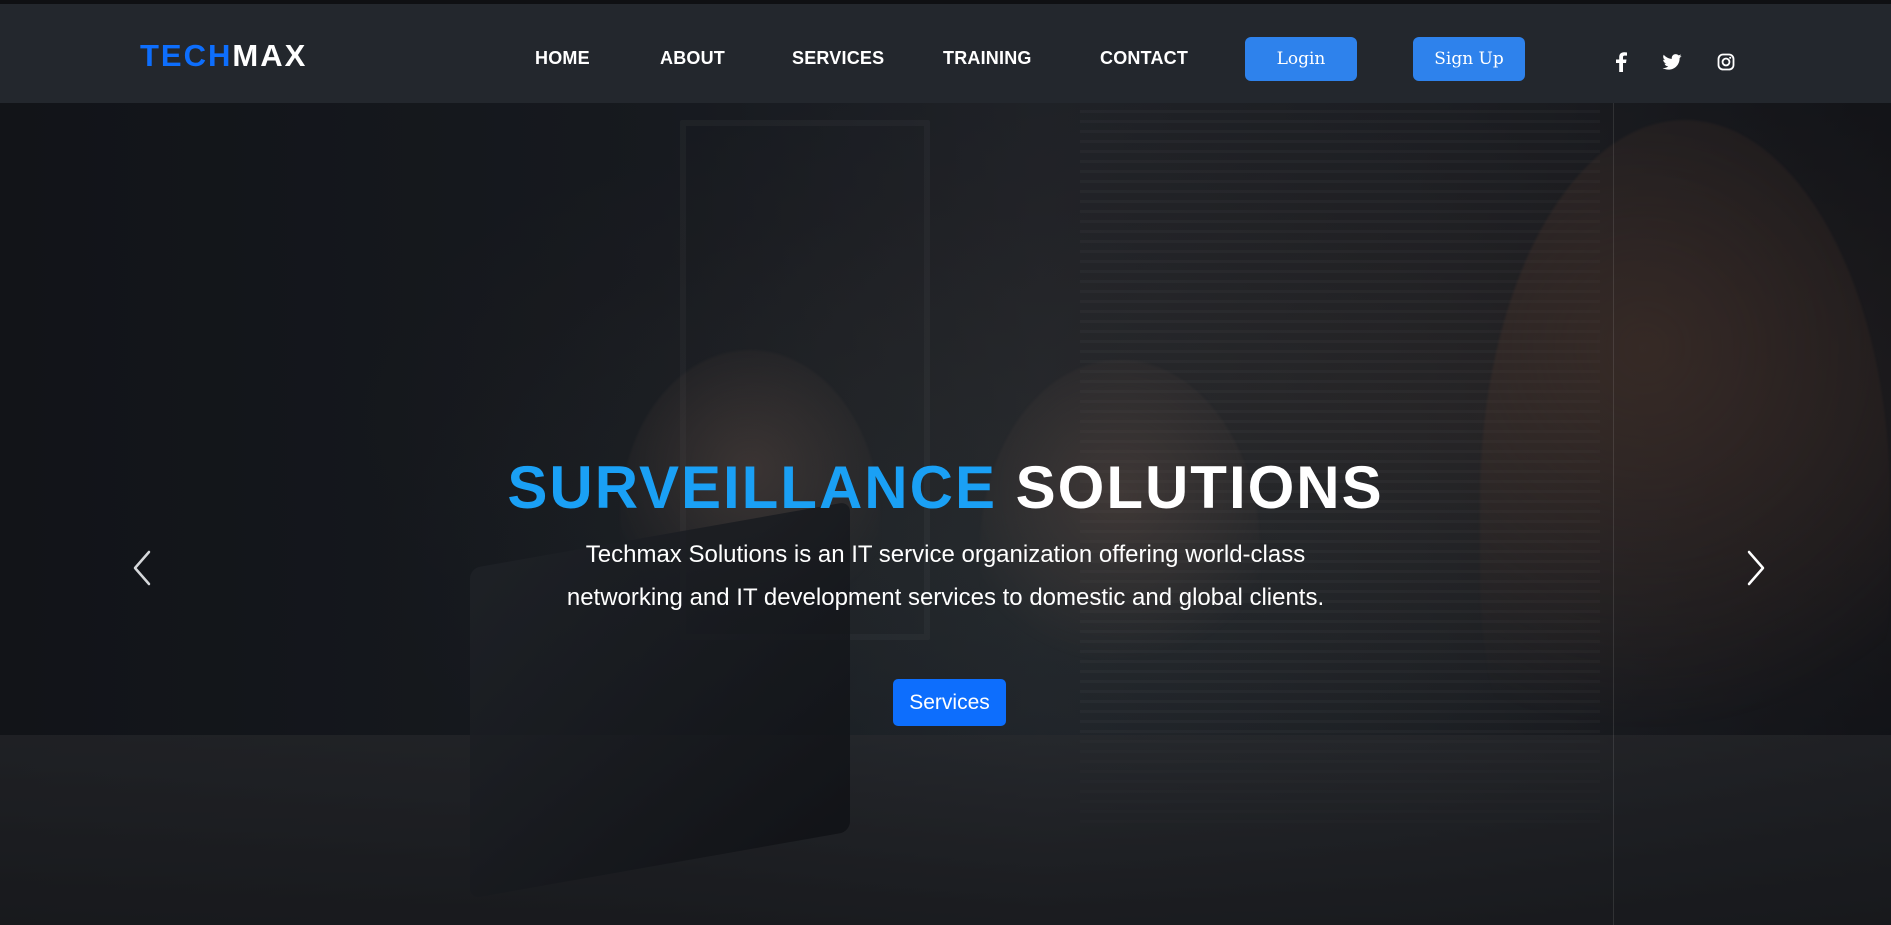  I want to click on logo: TECHMAX, so click(223, 55).